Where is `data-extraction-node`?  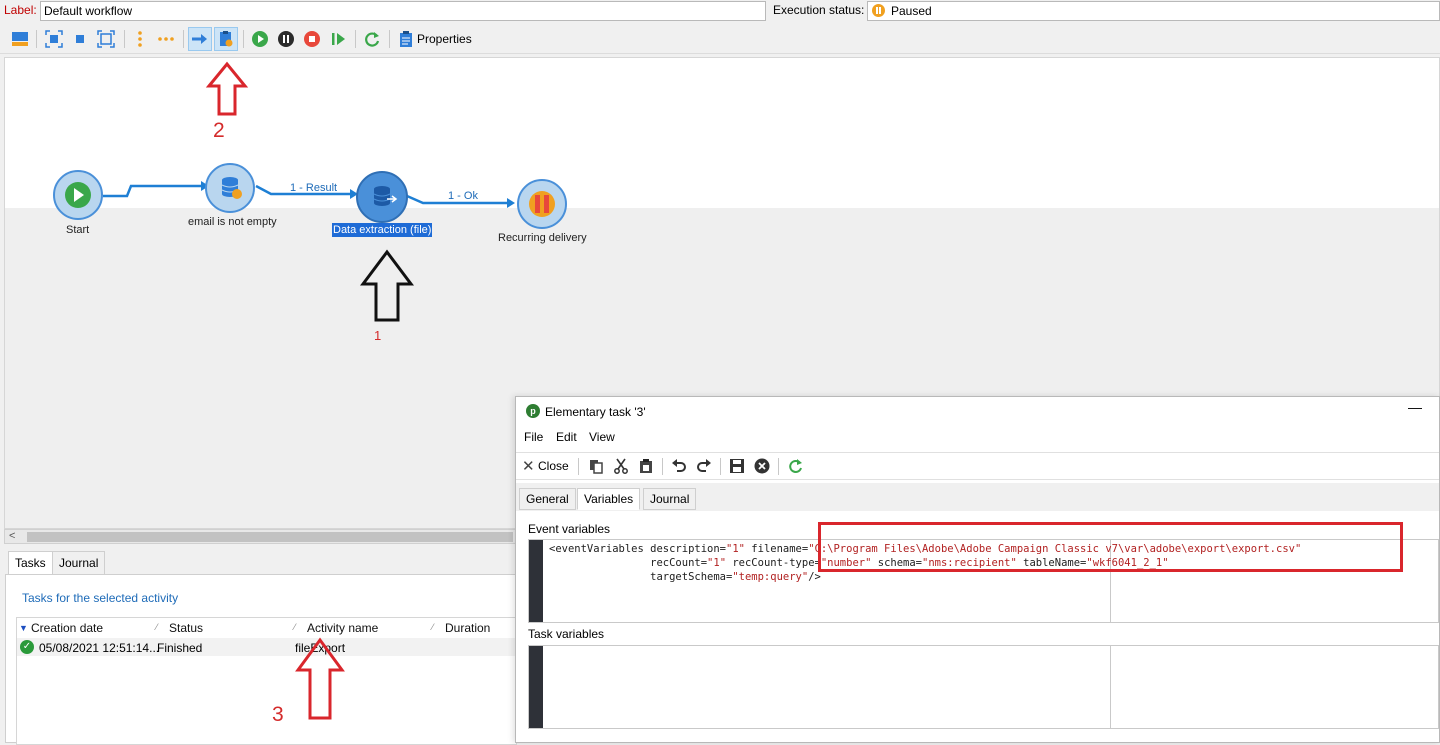
data-extraction-node is located at coordinates (382, 198).